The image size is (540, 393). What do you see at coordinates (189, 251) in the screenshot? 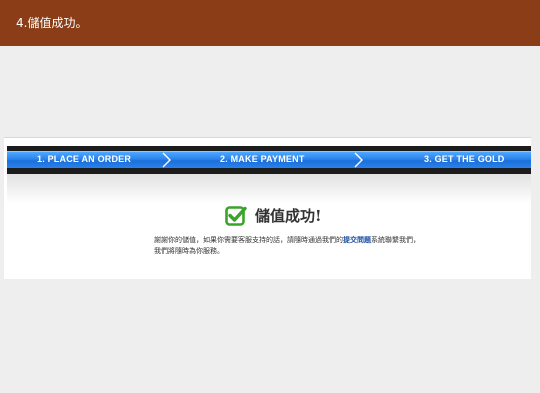
I see `message-line-2: 我們將隨時為你服務。` at bounding box center [189, 251].